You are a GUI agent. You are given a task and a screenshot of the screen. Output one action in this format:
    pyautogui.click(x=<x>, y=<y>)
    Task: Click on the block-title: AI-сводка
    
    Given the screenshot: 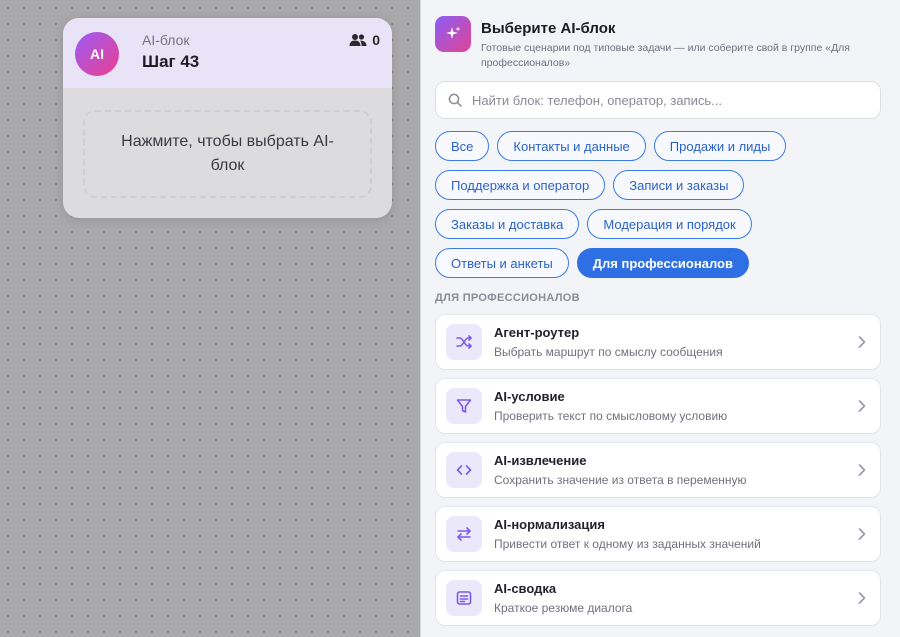 What is the action you would take?
    pyautogui.click(x=525, y=588)
    